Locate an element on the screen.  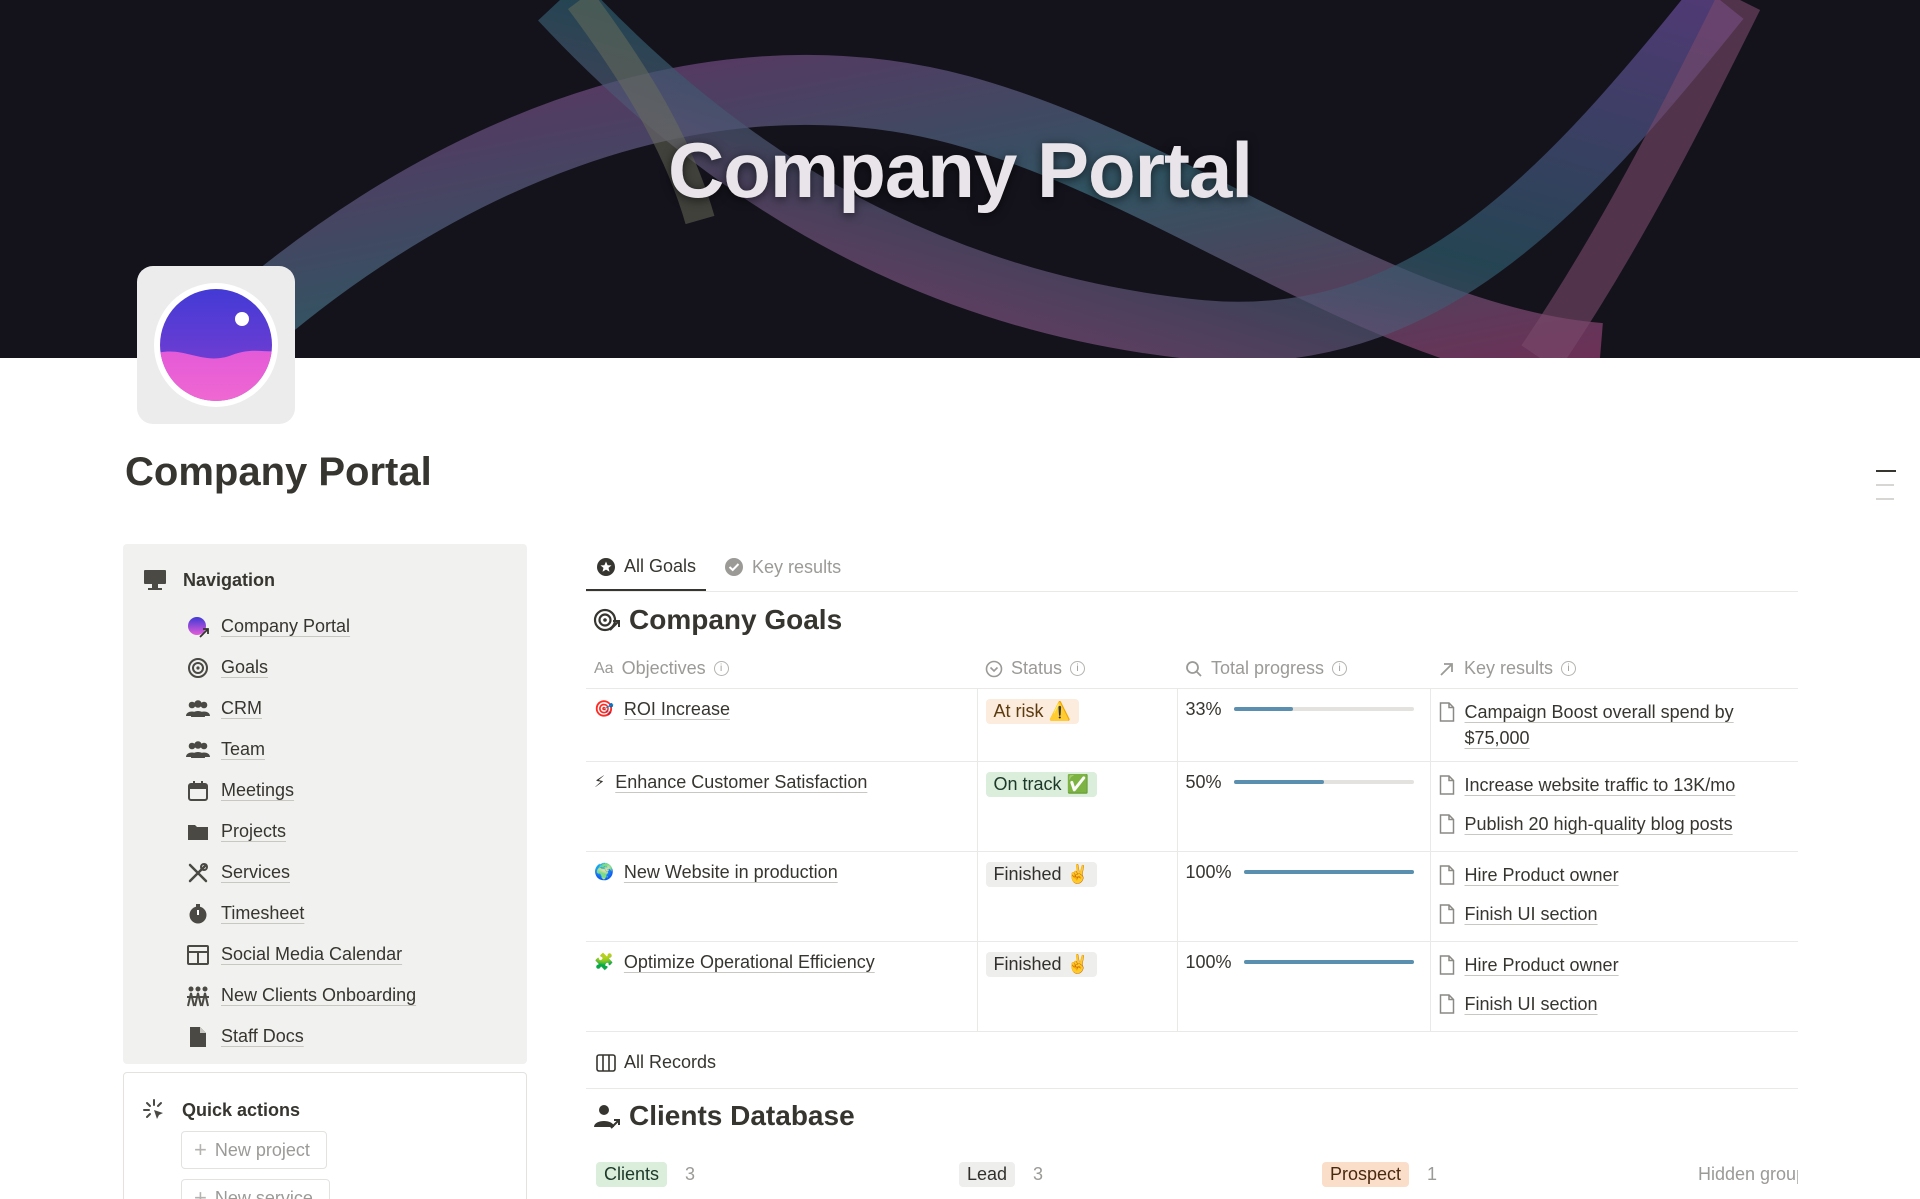
records-view-tabs: All Records is located at coordinates (1192, 1064).